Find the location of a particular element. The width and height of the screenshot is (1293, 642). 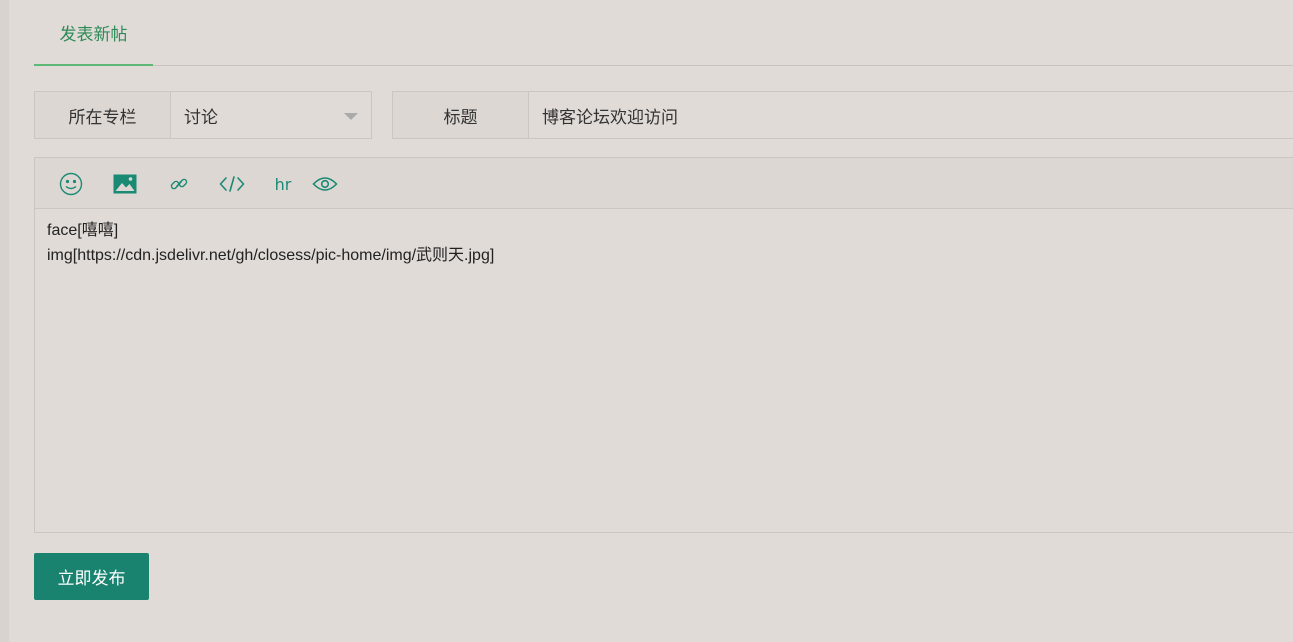

title-field: 标题 is located at coordinates (842, 115).